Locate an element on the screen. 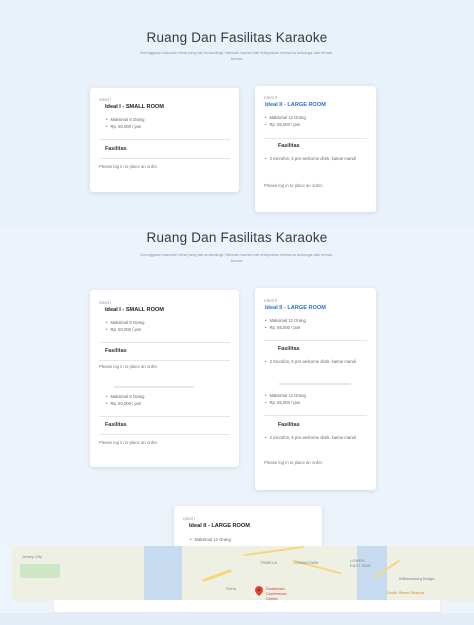 The height and width of the screenshot is (625, 474). footer-card is located at coordinates (247, 606).